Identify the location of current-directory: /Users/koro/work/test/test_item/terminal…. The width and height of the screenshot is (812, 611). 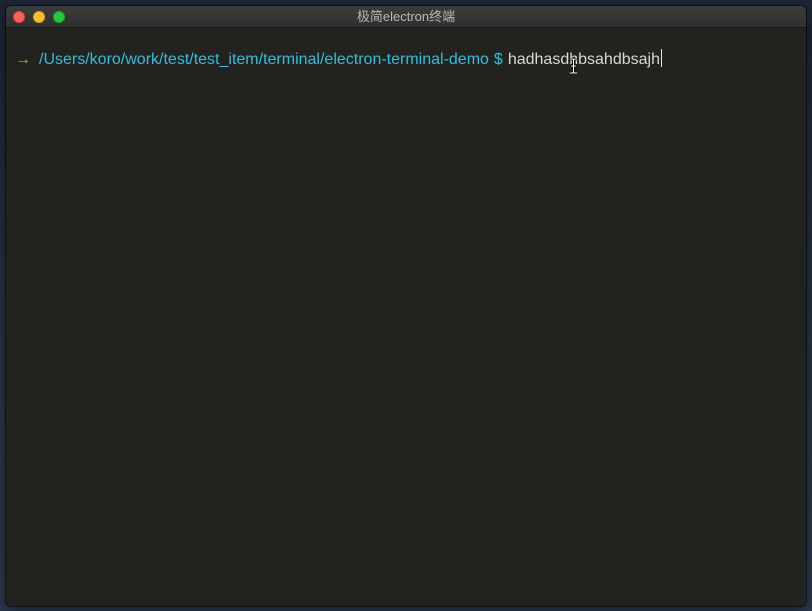
(264, 59).